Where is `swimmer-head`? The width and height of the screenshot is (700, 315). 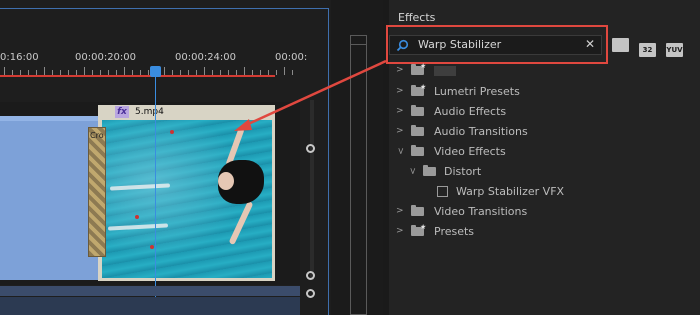
swimmer-head is located at coordinates (226, 181).